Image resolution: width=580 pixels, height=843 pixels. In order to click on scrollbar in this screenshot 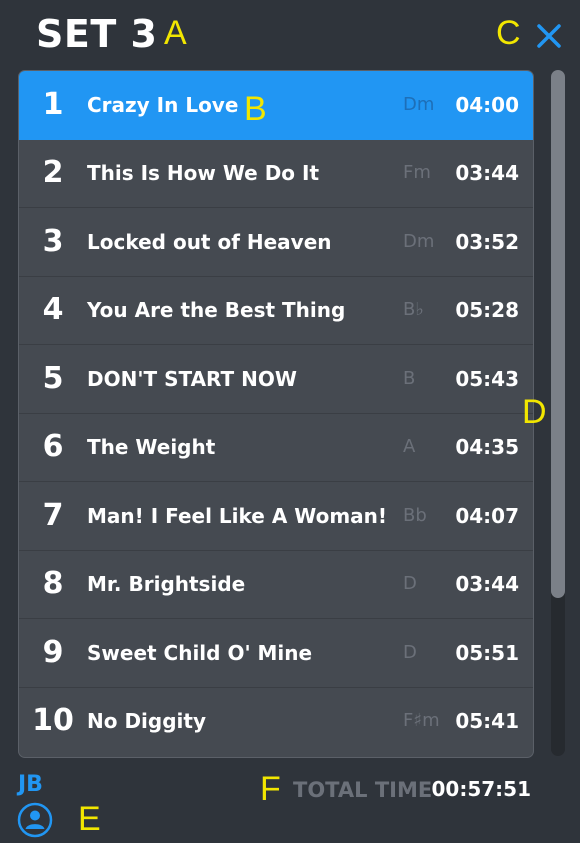, I will do `click(558, 413)`.